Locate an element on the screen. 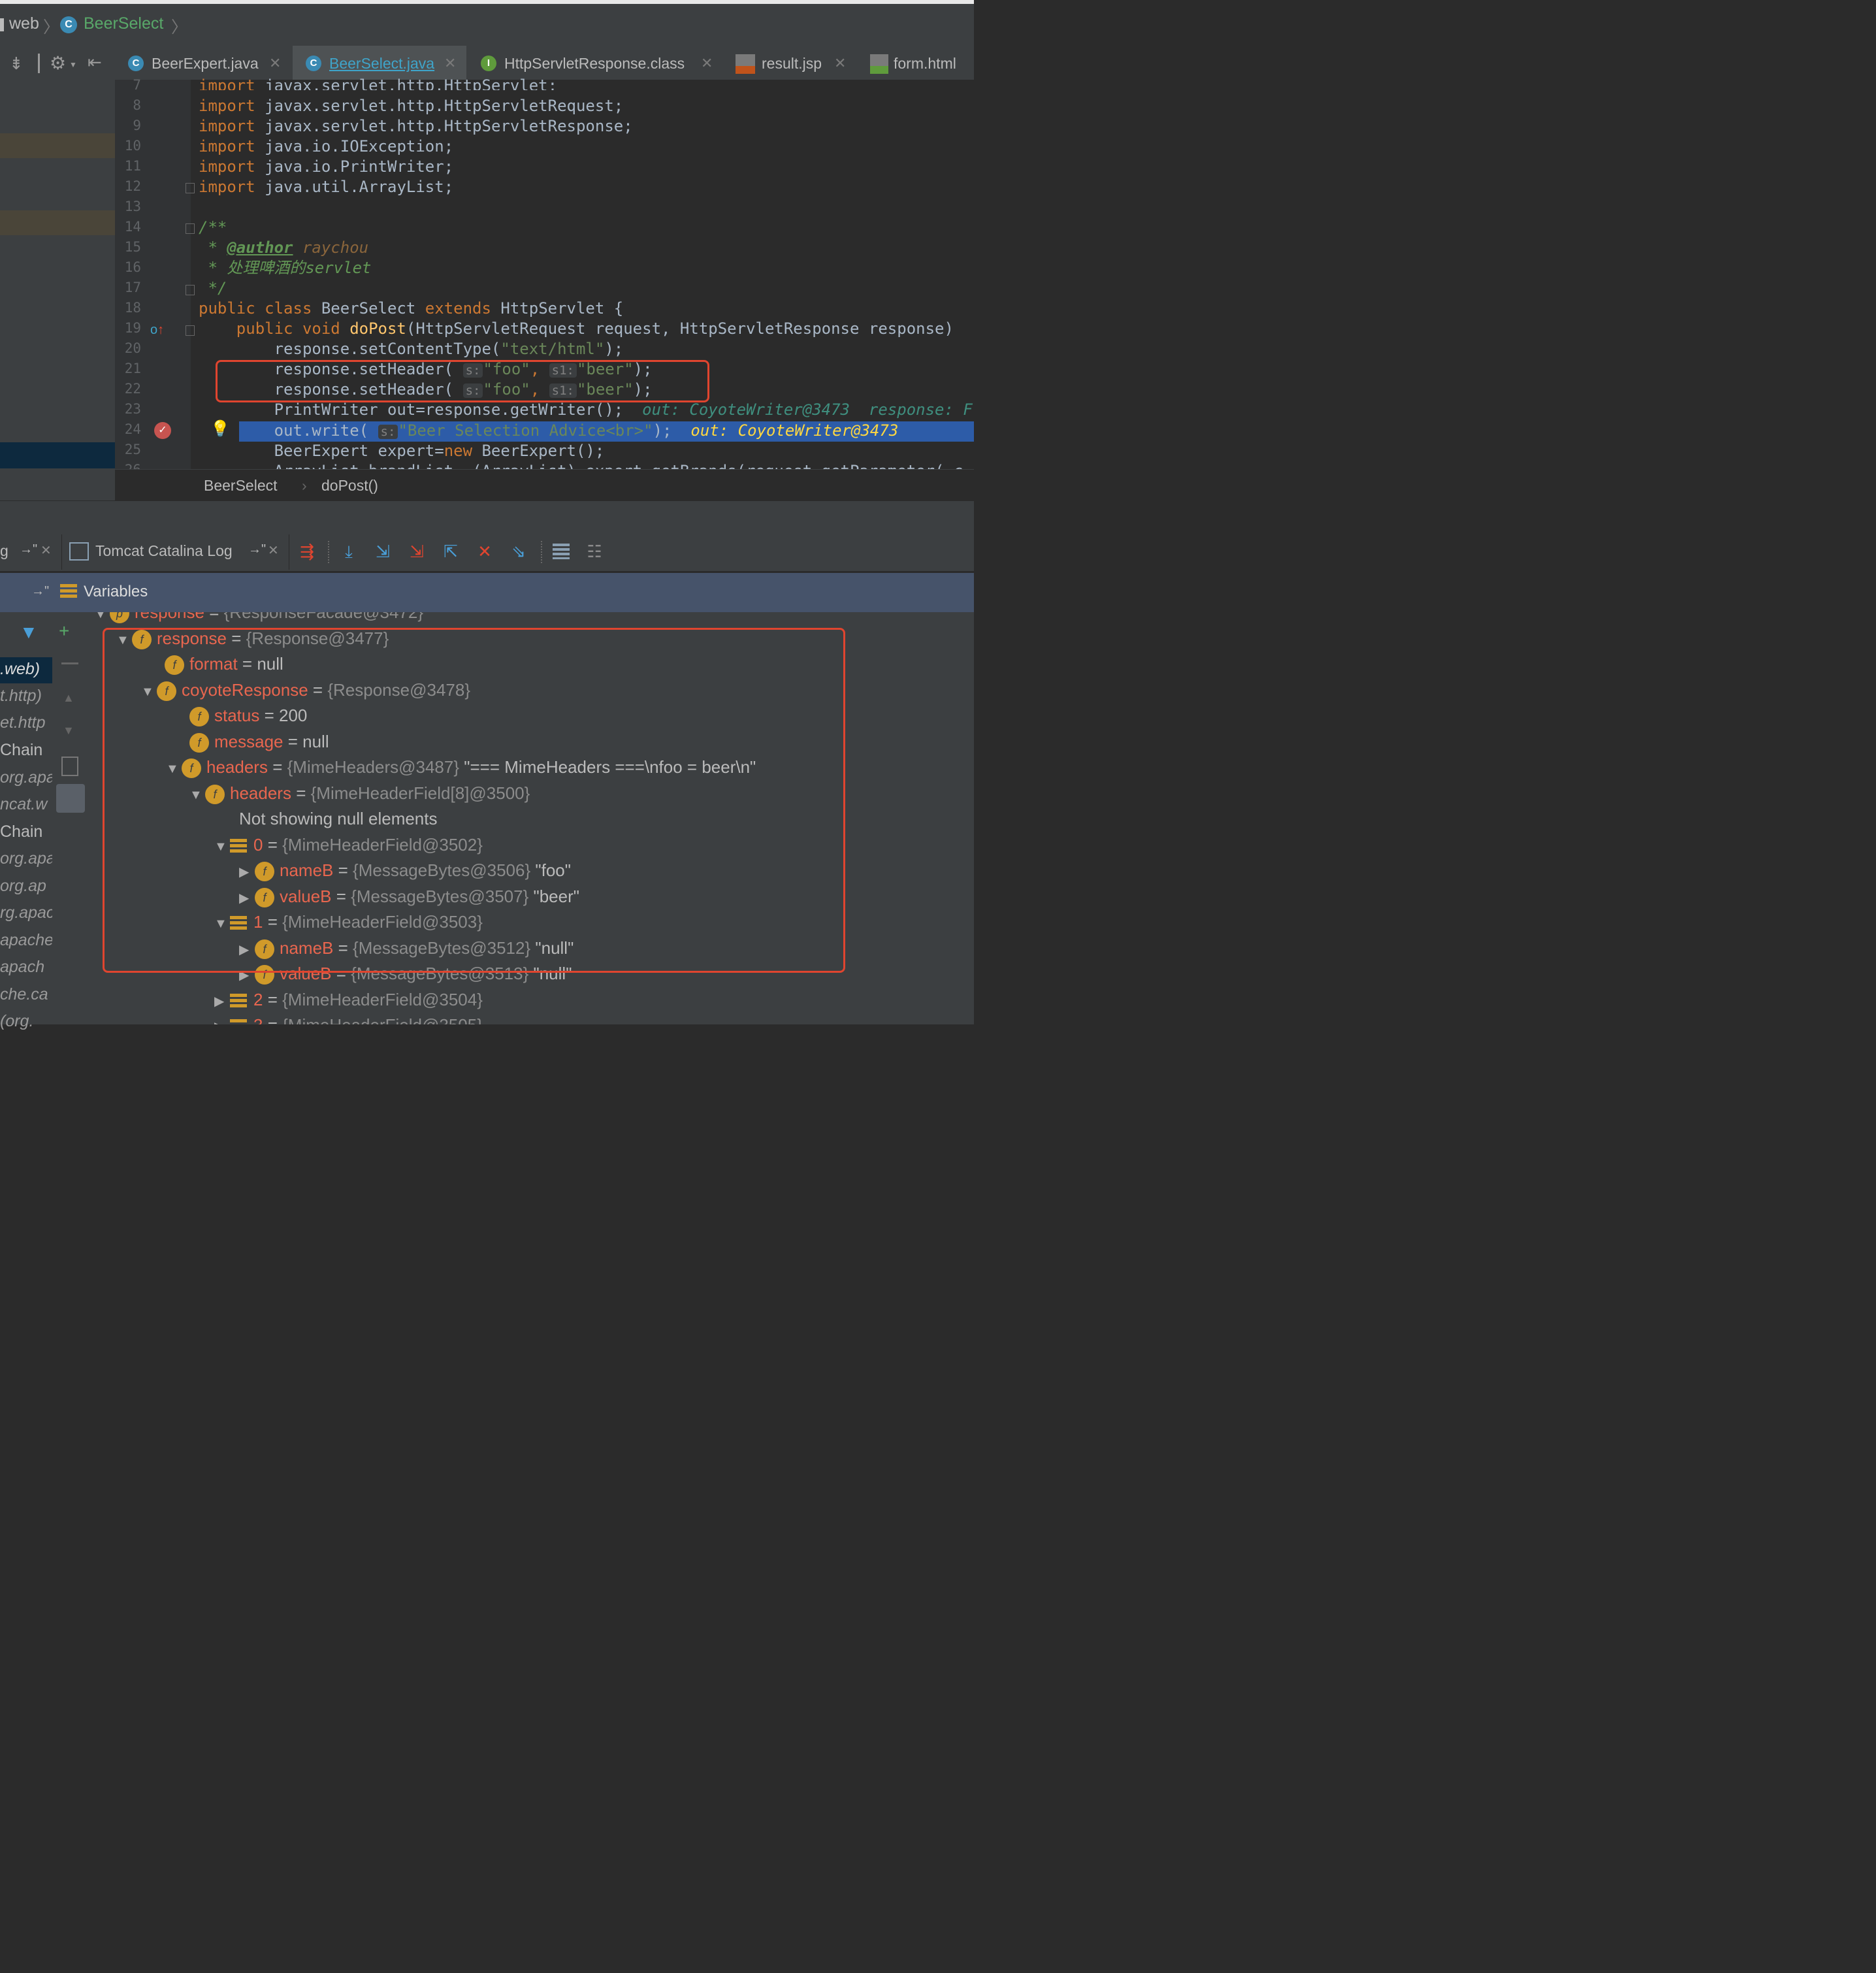 The image size is (1876, 1973). import-path: java.io.PrintWriter; is located at coordinates (359, 166).